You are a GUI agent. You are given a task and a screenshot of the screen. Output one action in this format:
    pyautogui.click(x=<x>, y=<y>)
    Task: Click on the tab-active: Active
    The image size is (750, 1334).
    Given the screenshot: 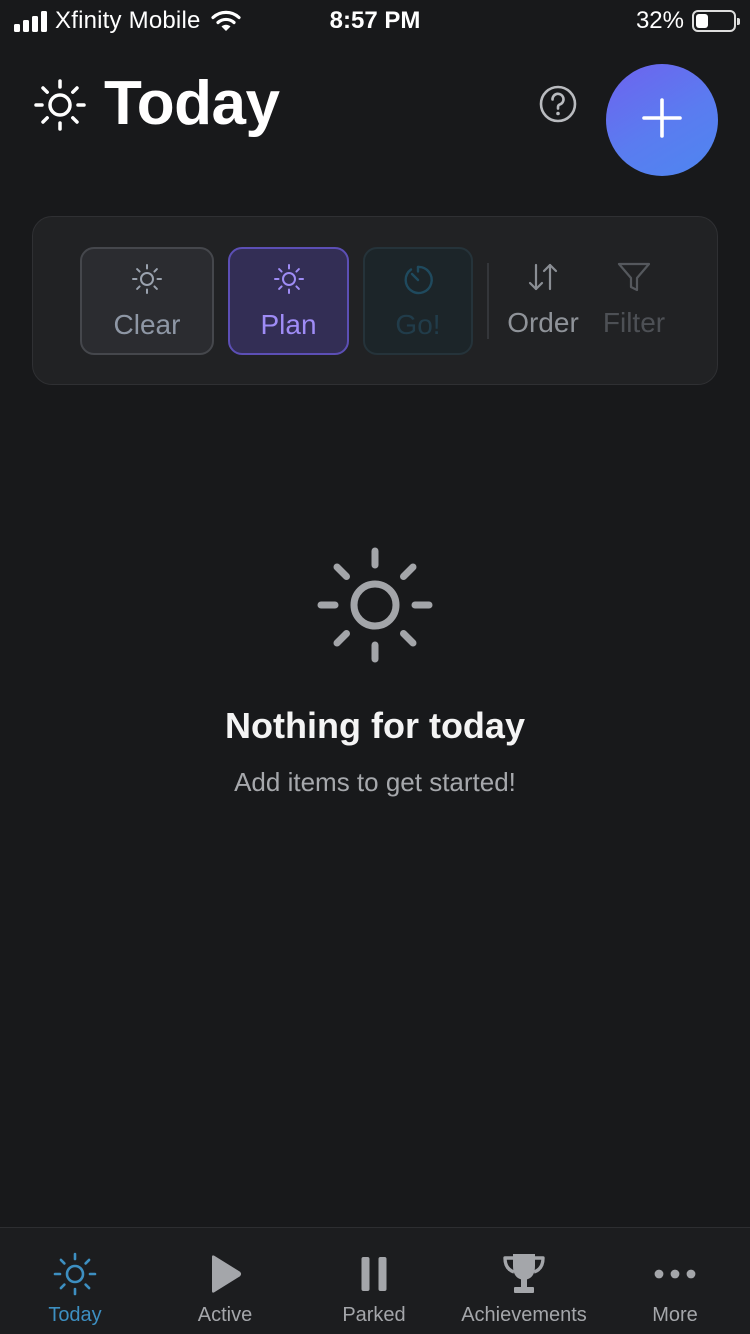 What is the action you would take?
    pyautogui.click(x=225, y=1281)
    